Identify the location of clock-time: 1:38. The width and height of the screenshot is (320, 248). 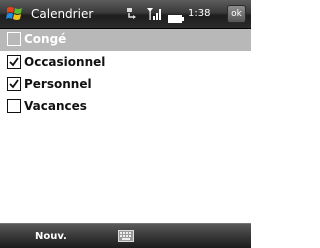
(199, 13).